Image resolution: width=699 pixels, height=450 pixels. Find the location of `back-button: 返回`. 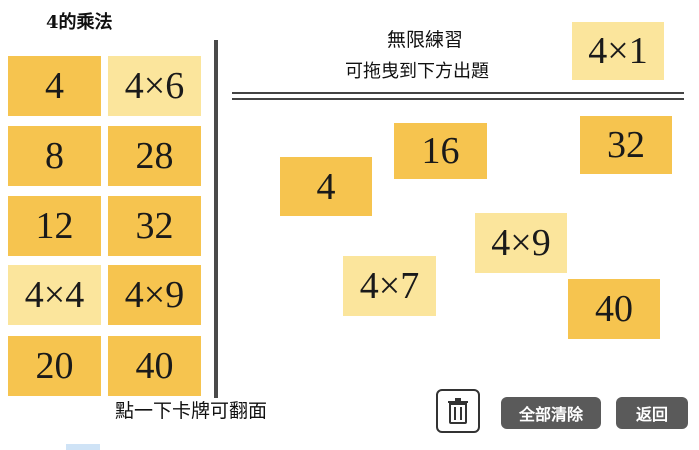

back-button: 返回 is located at coordinates (652, 413).